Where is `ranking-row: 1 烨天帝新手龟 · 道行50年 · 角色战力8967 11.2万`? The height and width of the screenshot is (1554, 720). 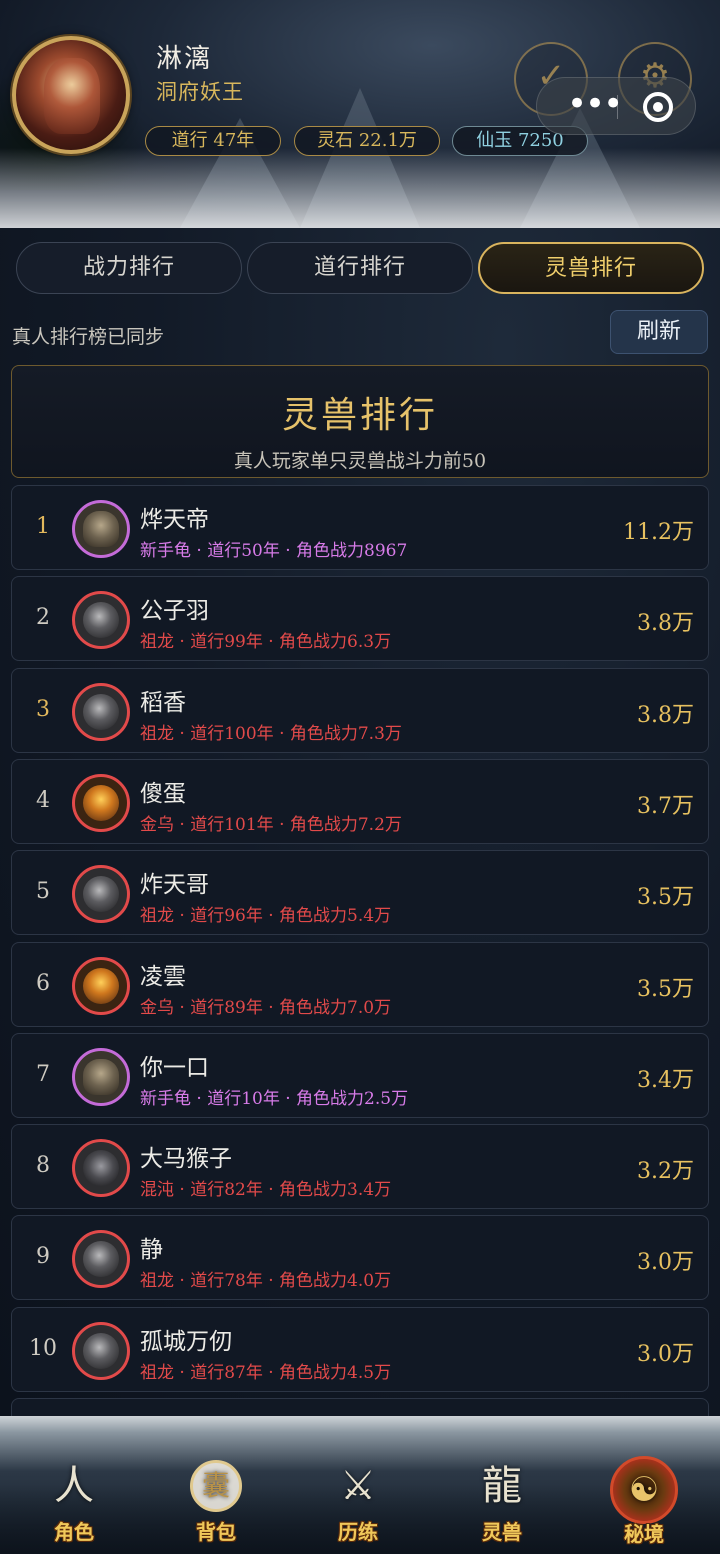
ranking-row: 1 烨天帝新手龟 · 道行50年 · 角色战力8967 11.2万 is located at coordinates (360, 527).